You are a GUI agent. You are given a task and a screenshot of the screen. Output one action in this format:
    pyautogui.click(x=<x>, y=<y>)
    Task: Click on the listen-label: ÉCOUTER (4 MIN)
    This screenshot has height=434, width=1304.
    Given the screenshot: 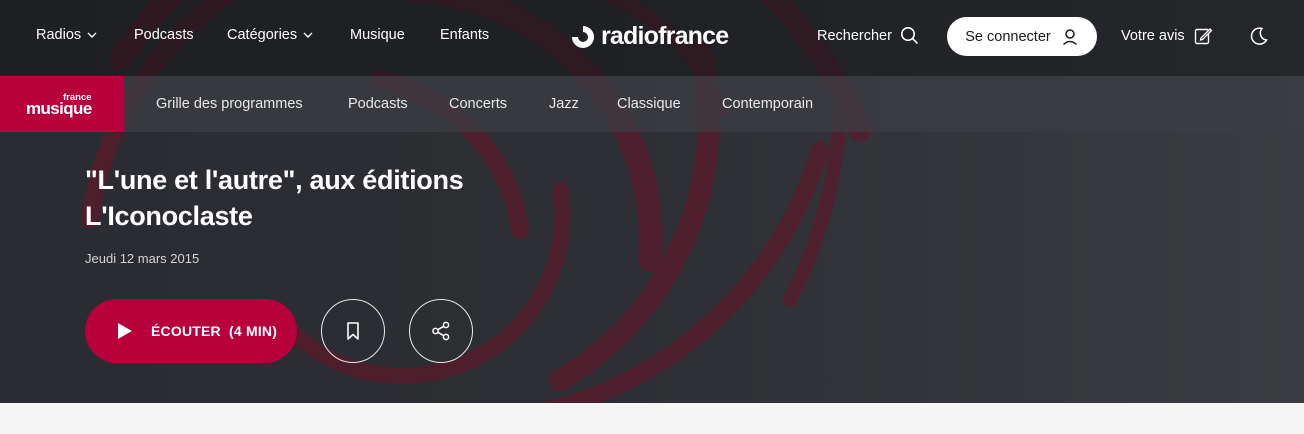 What is the action you would take?
    pyautogui.click(x=214, y=331)
    